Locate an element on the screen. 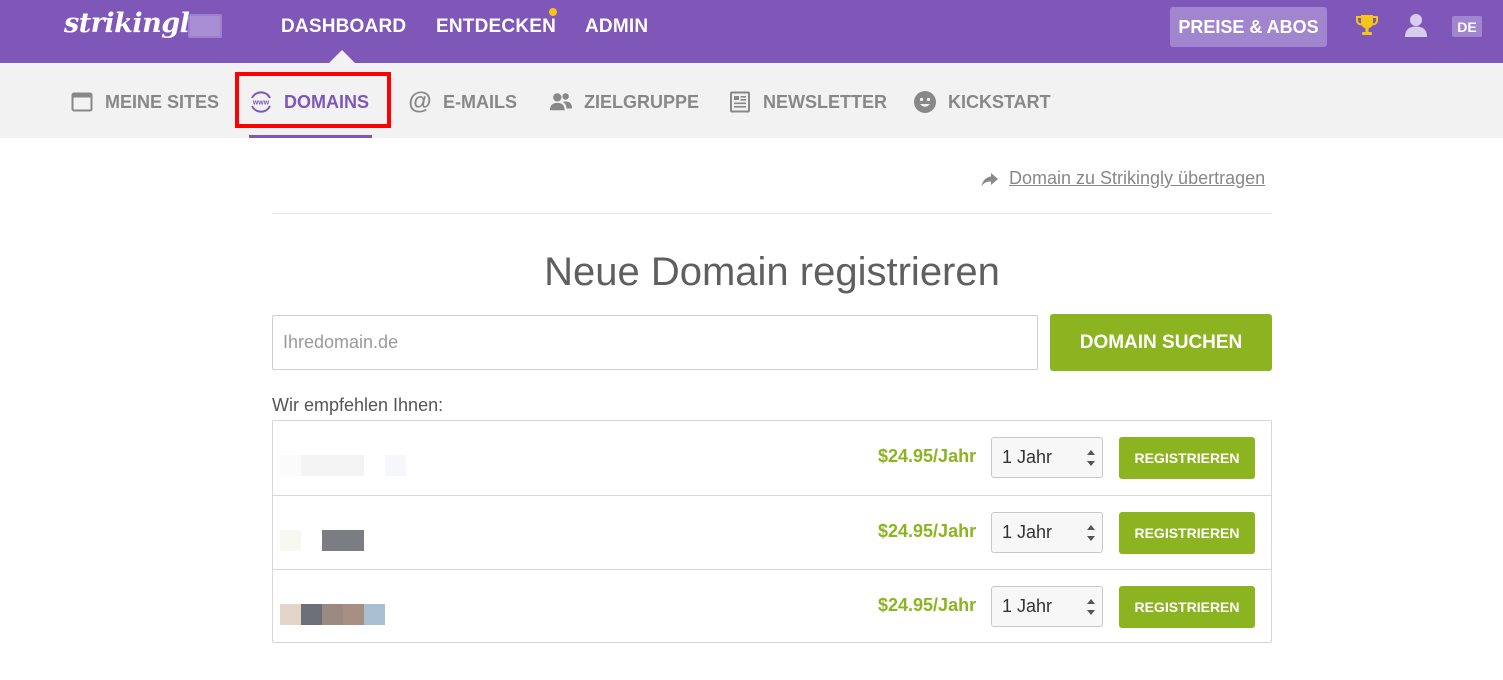 Image resolution: width=1503 pixels, height=680 pixels. transfer-link-text: Domain zu Strikingly übertragen is located at coordinates (1137, 178).